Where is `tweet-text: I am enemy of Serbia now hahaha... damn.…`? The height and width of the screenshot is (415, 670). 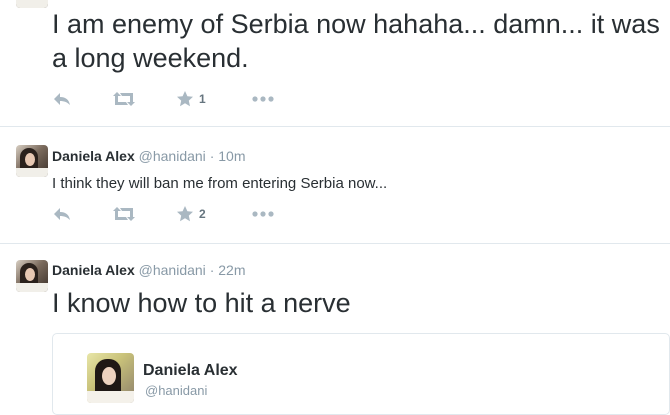
tweet-text: I am enemy of Serbia now hahaha... damn.… is located at coordinates (356, 41).